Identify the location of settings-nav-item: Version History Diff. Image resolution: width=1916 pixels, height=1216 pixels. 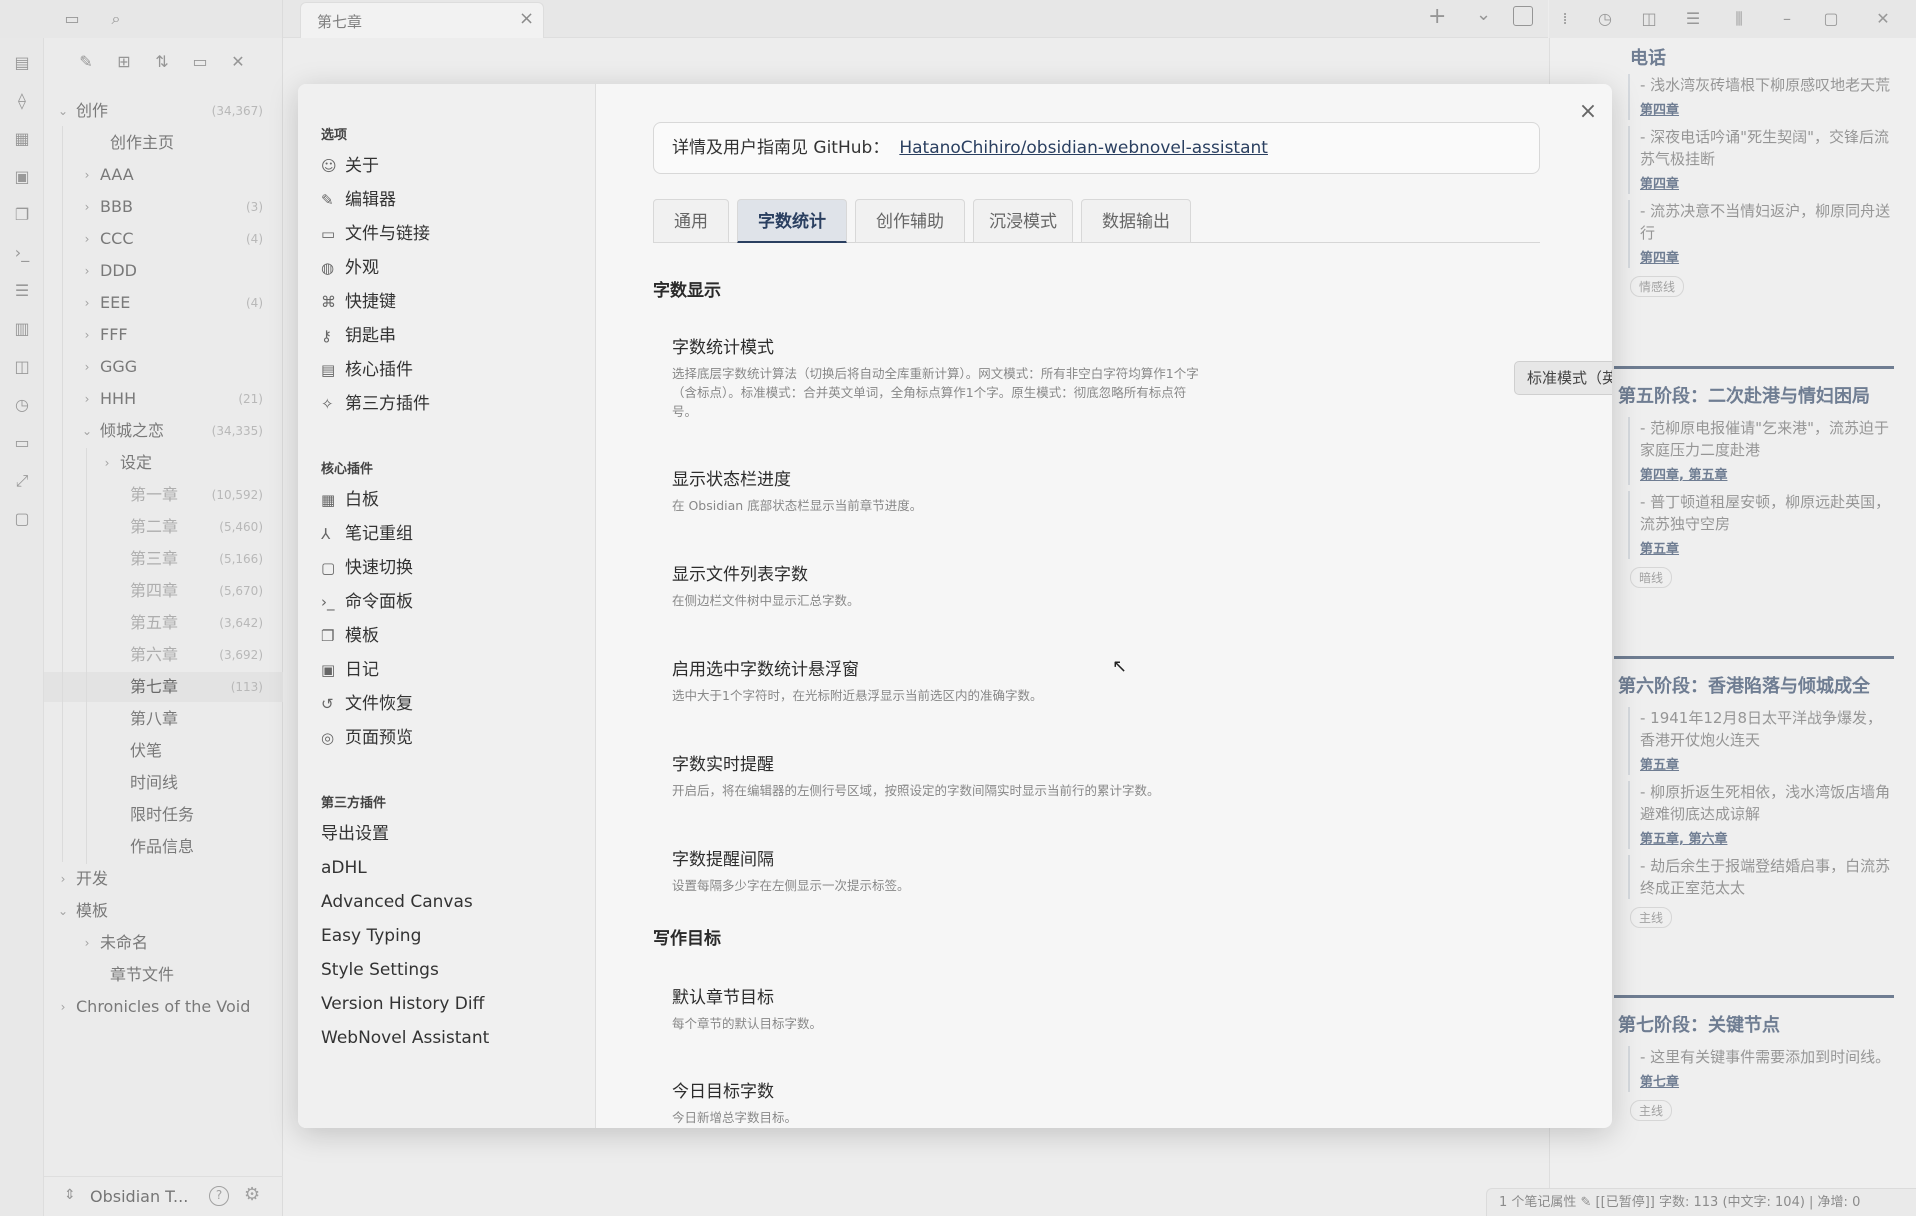
(446, 1004).